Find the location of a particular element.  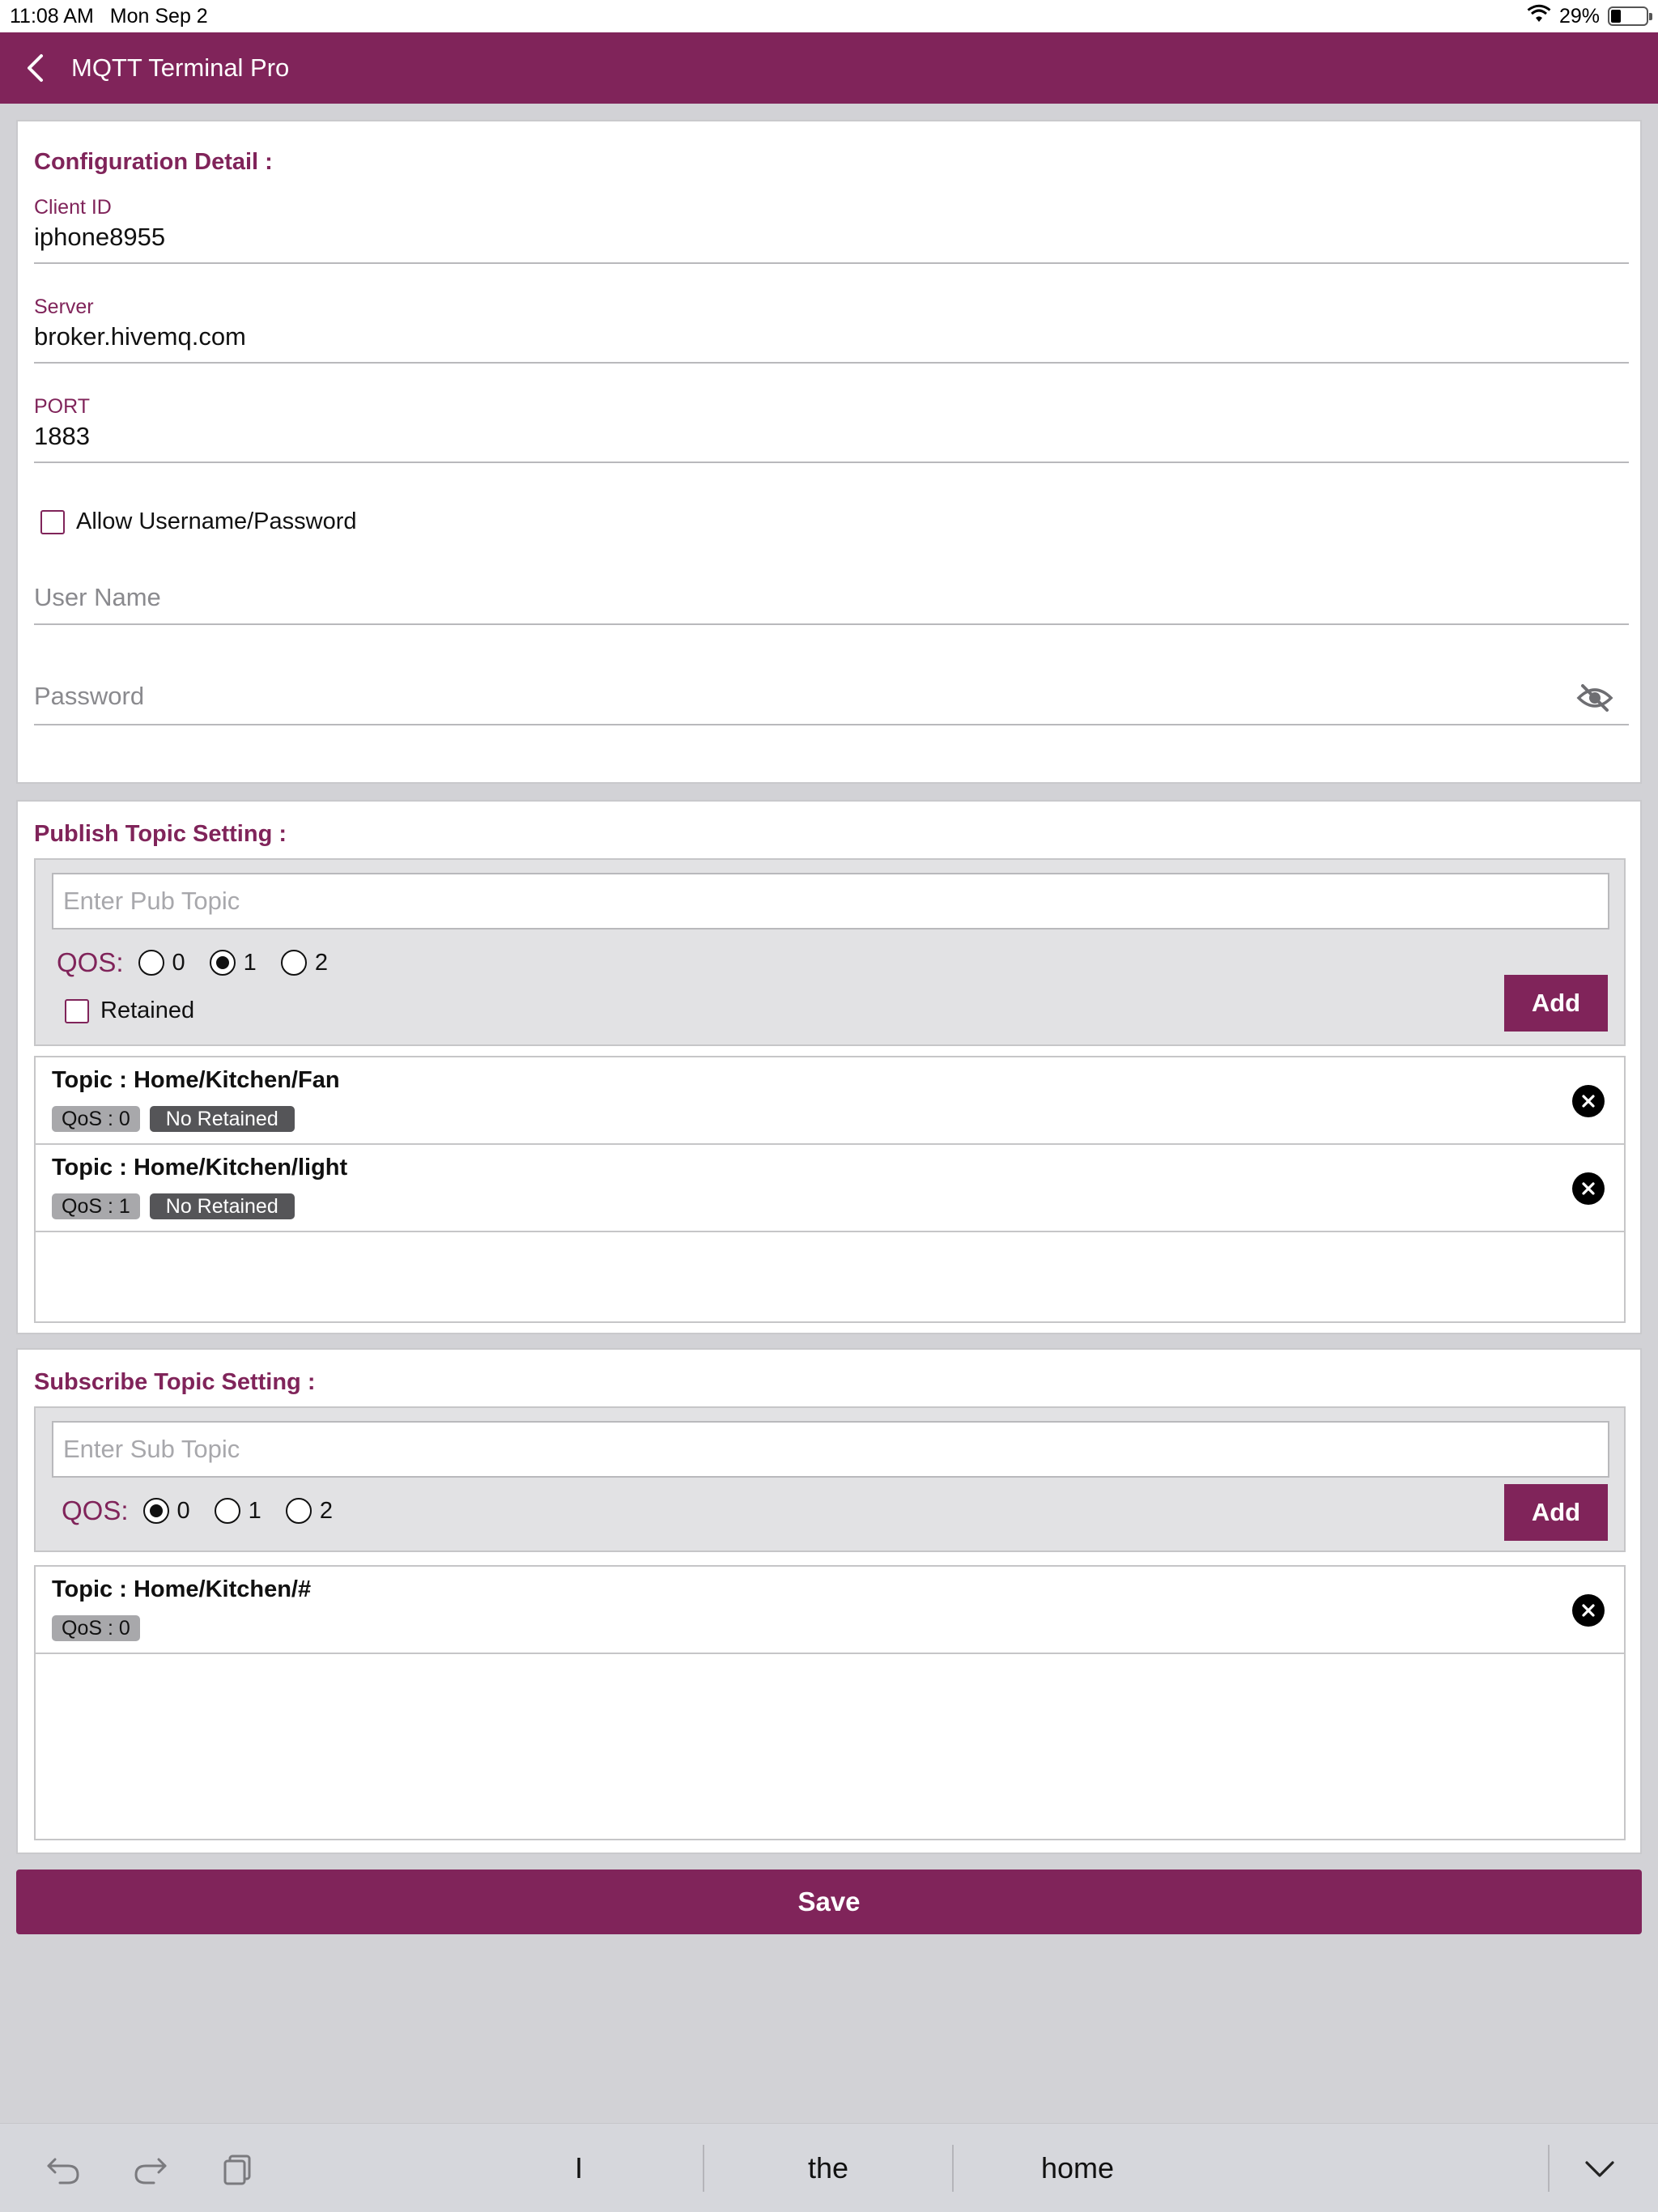

subscribe-entry-box: Enter Sub Topic QOS: 0 1 2 Add is located at coordinates (830, 1479).